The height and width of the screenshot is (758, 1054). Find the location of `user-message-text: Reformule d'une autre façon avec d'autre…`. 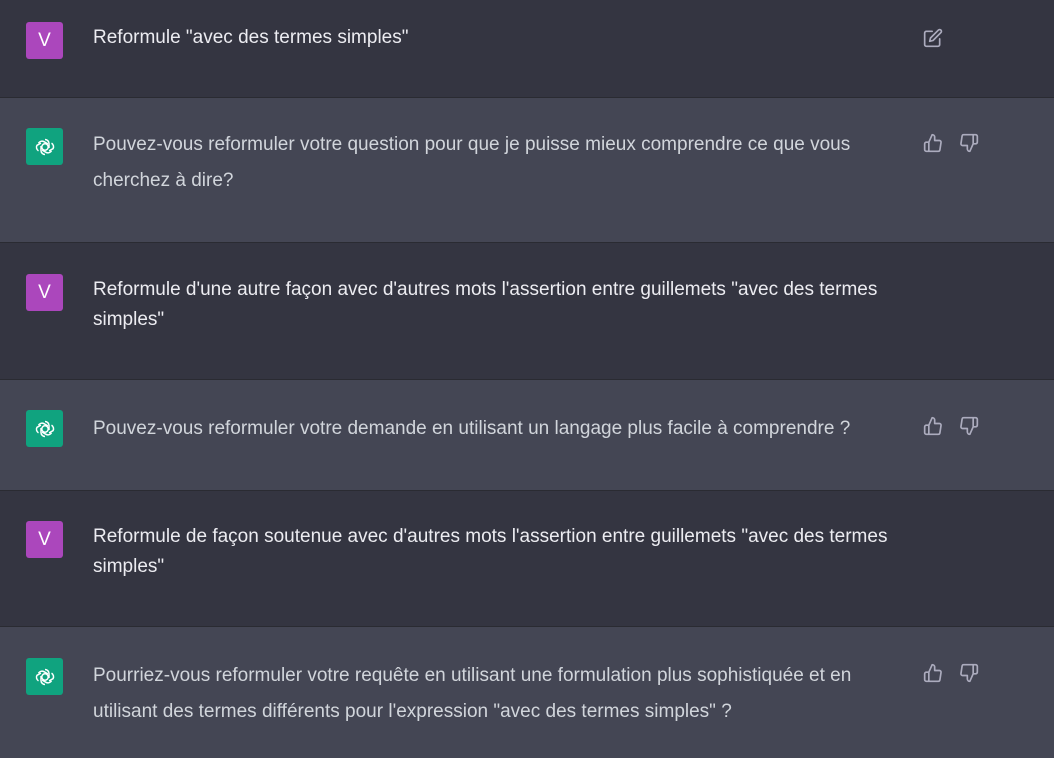

user-message-text: Reformule d'une autre façon avec d'autre… is located at coordinates (485, 304).